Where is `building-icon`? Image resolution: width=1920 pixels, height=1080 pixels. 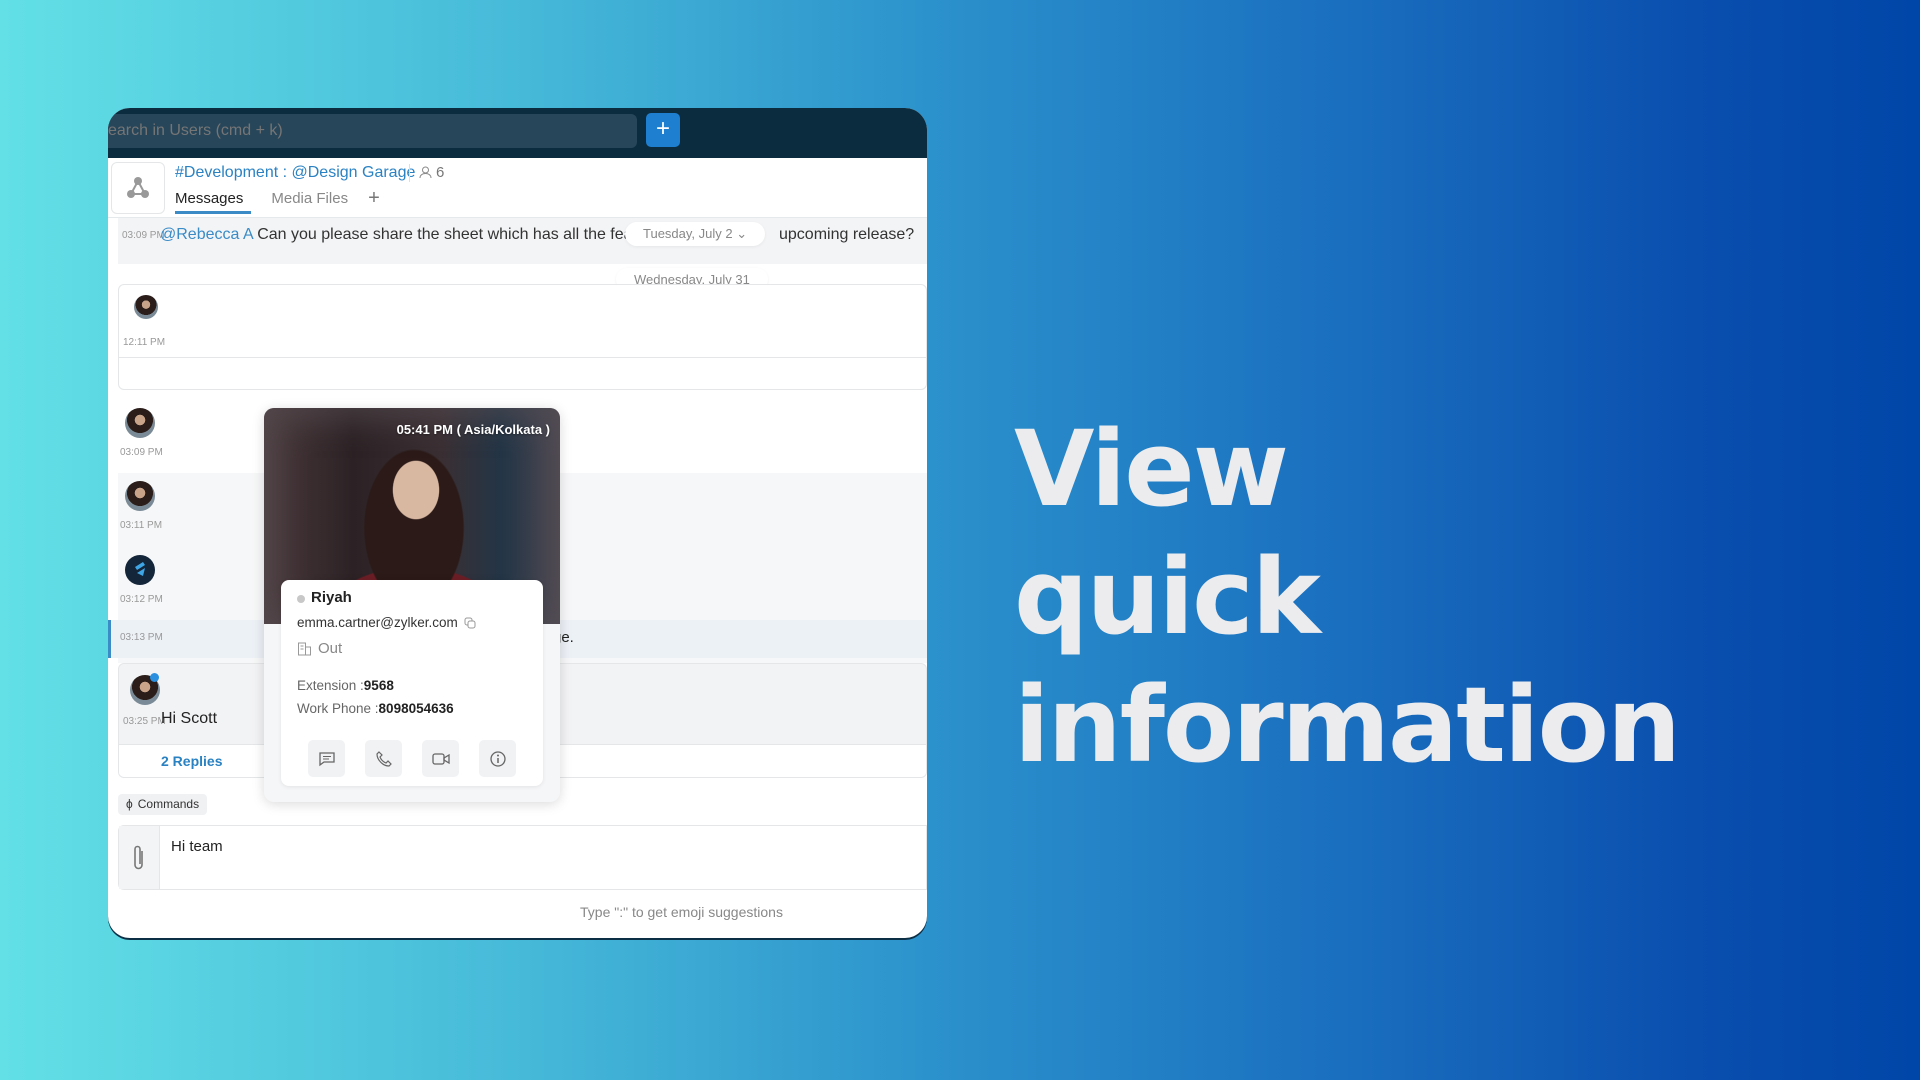
building-icon is located at coordinates (304, 649).